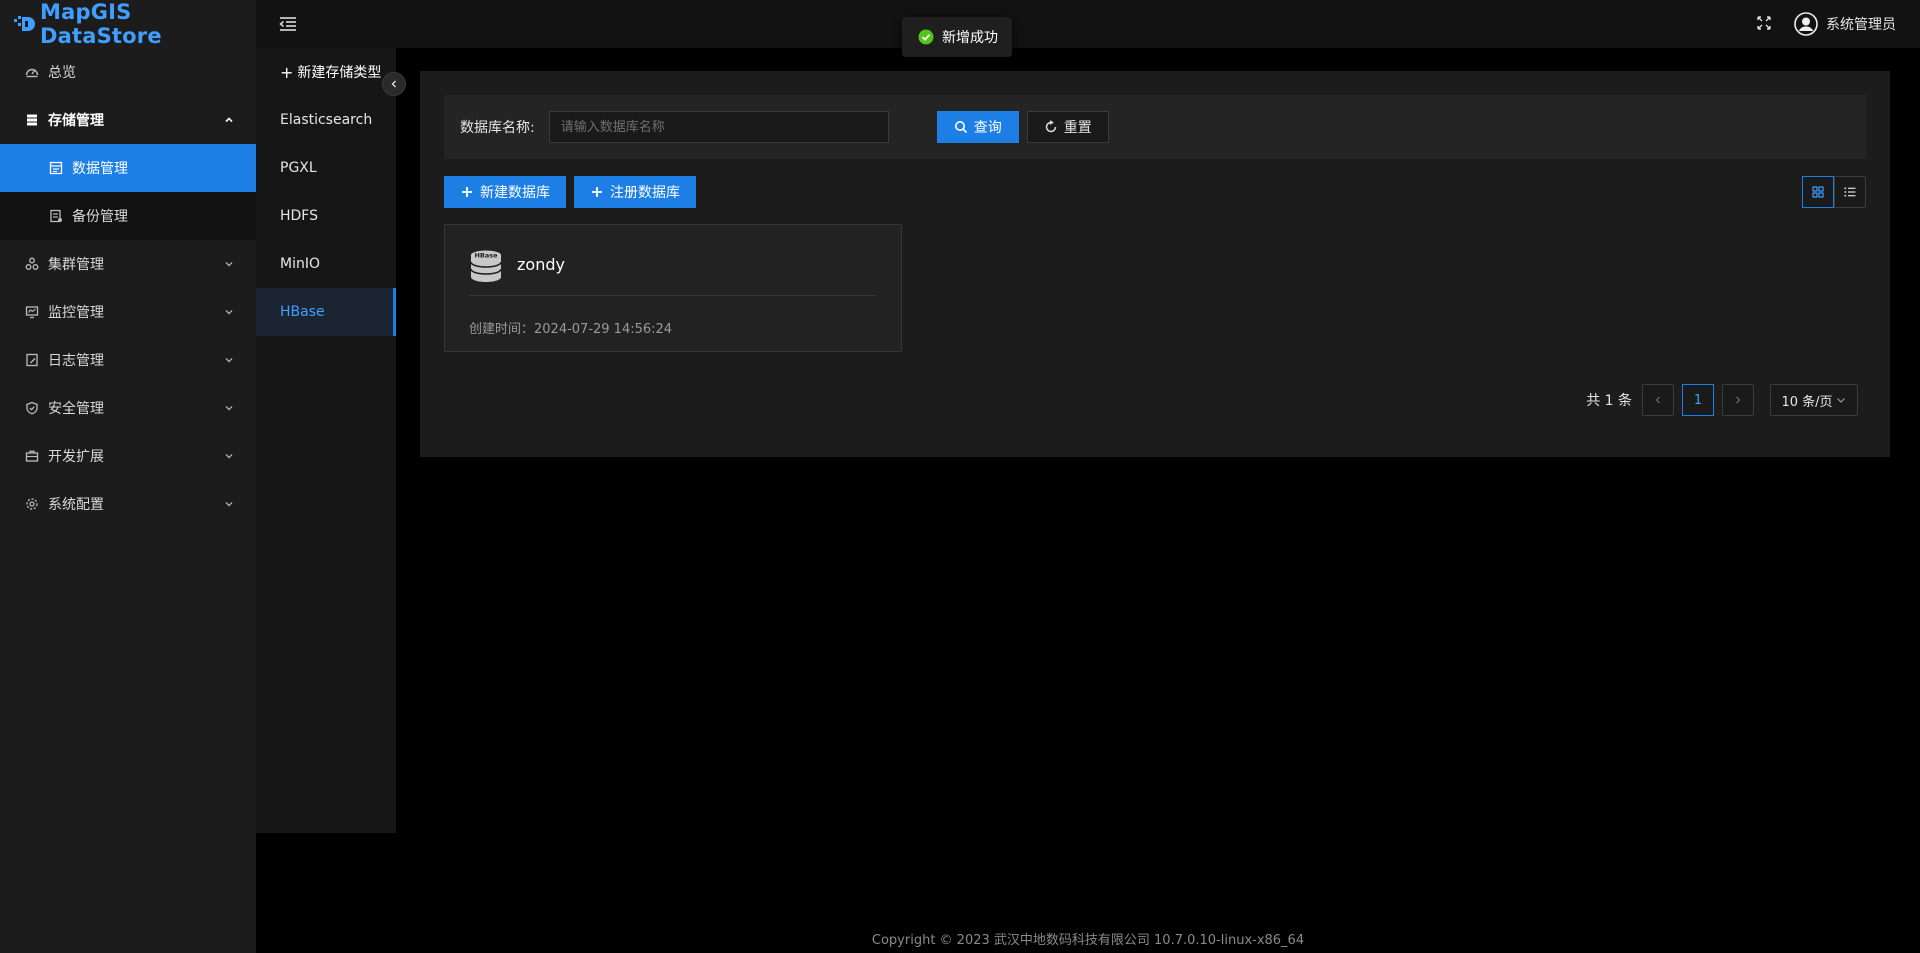 This screenshot has height=953, width=1920. I want to click on monitor-icon, so click(32, 312).